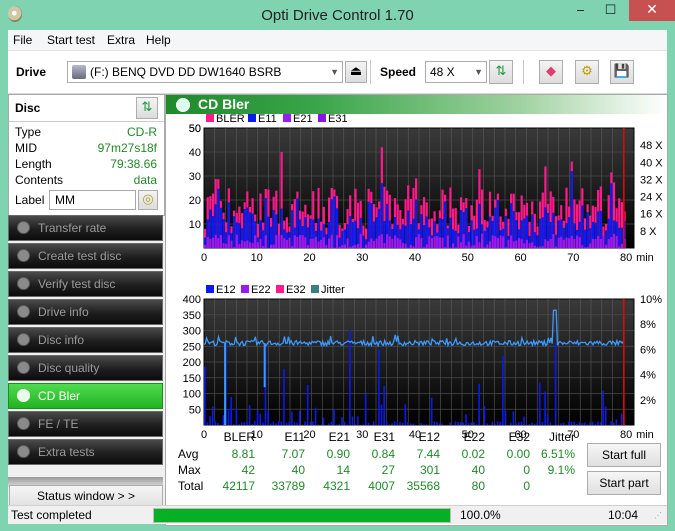 The width and height of the screenshot is (675, 531). What do you see at coordinates (85, 368) in the screenshot?
I see `nav-item-disc-quality: Disc quality` at bounding box center [85, 368].